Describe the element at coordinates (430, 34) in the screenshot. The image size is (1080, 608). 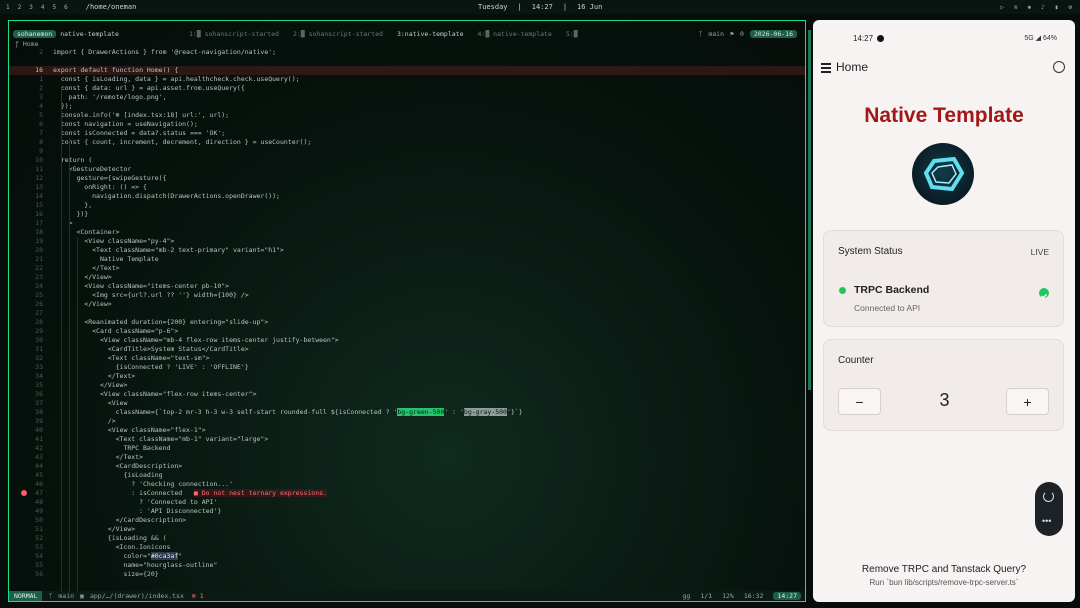
I see `tab-3: 3:native-template` at that location.